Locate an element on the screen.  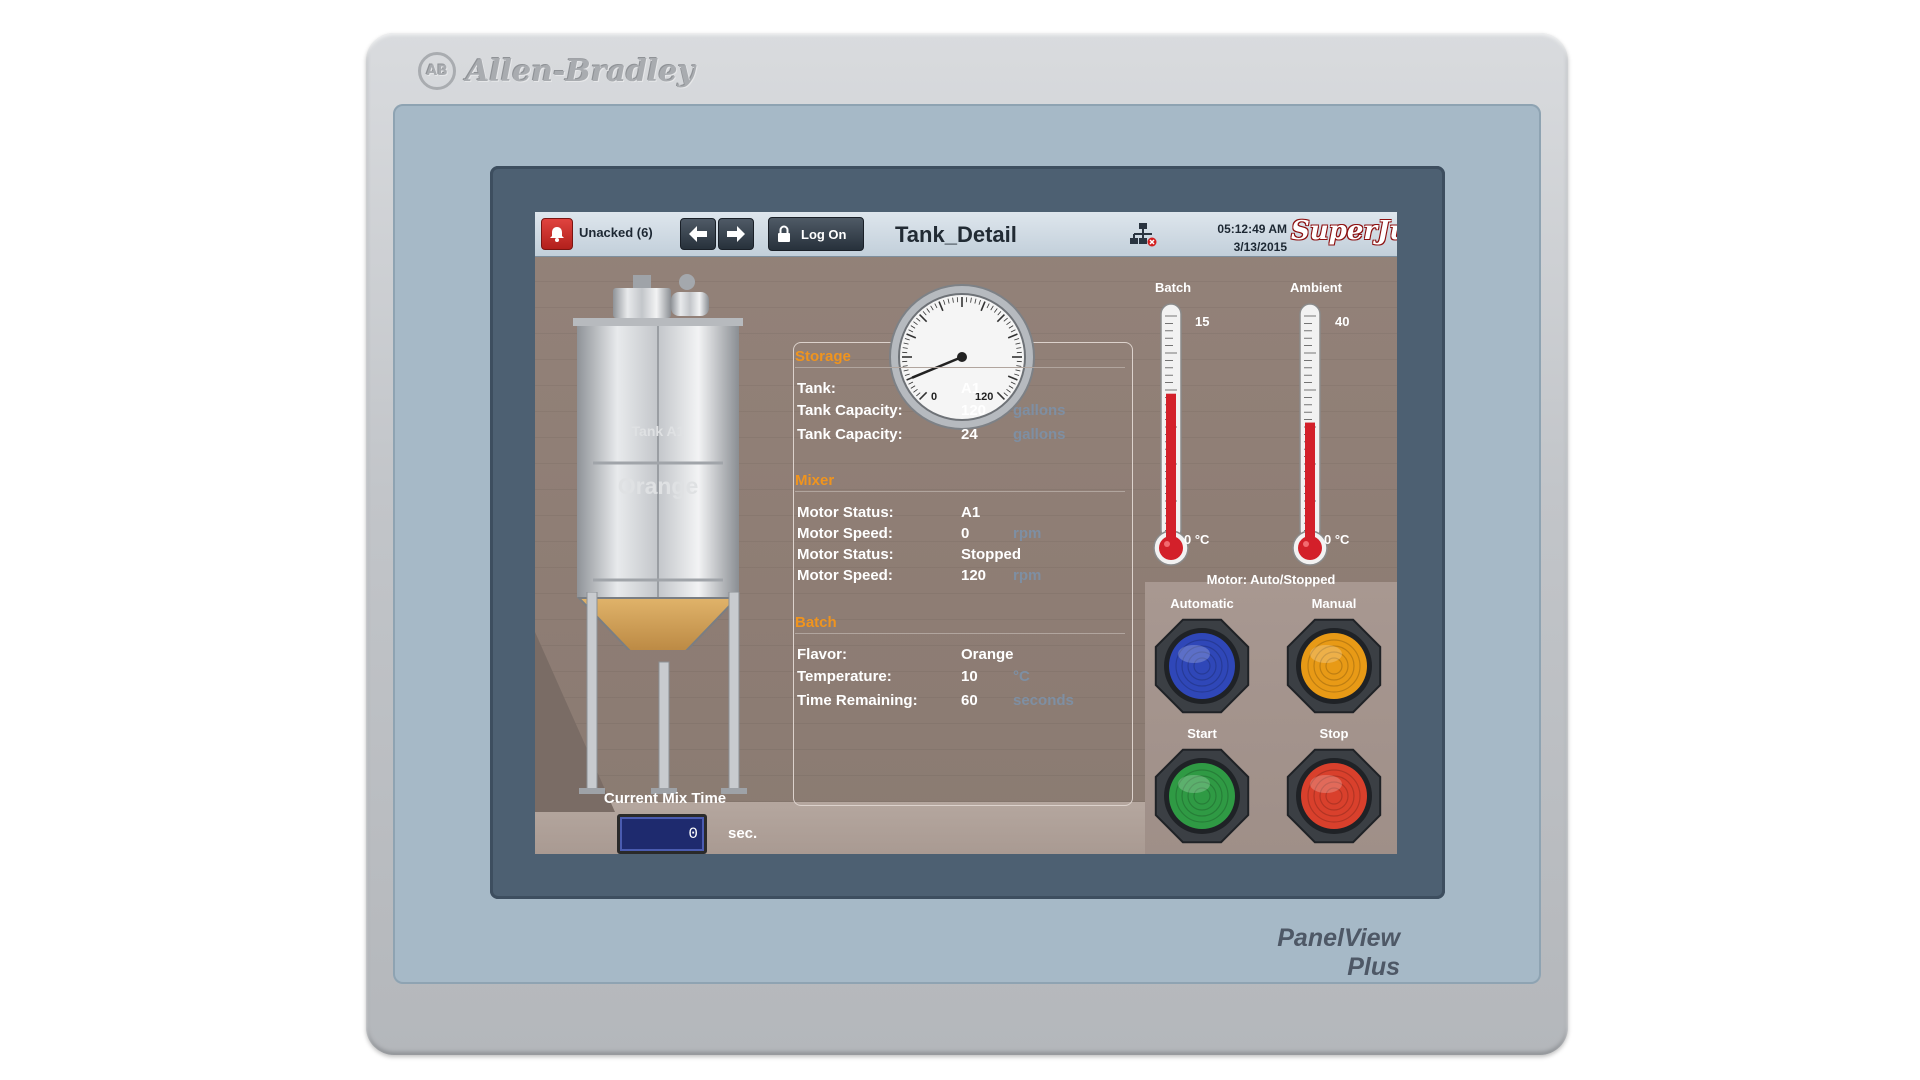
manual-button is located at coordinates (1334, 666).